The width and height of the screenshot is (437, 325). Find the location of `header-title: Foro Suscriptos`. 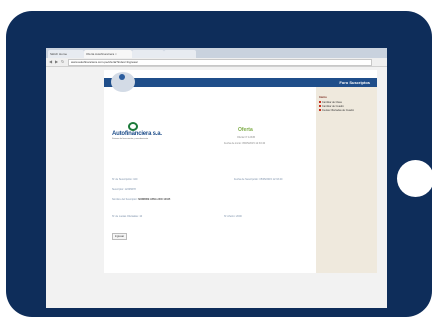

header-title: Foro Suscriptos is located at coordinates (354, 82).